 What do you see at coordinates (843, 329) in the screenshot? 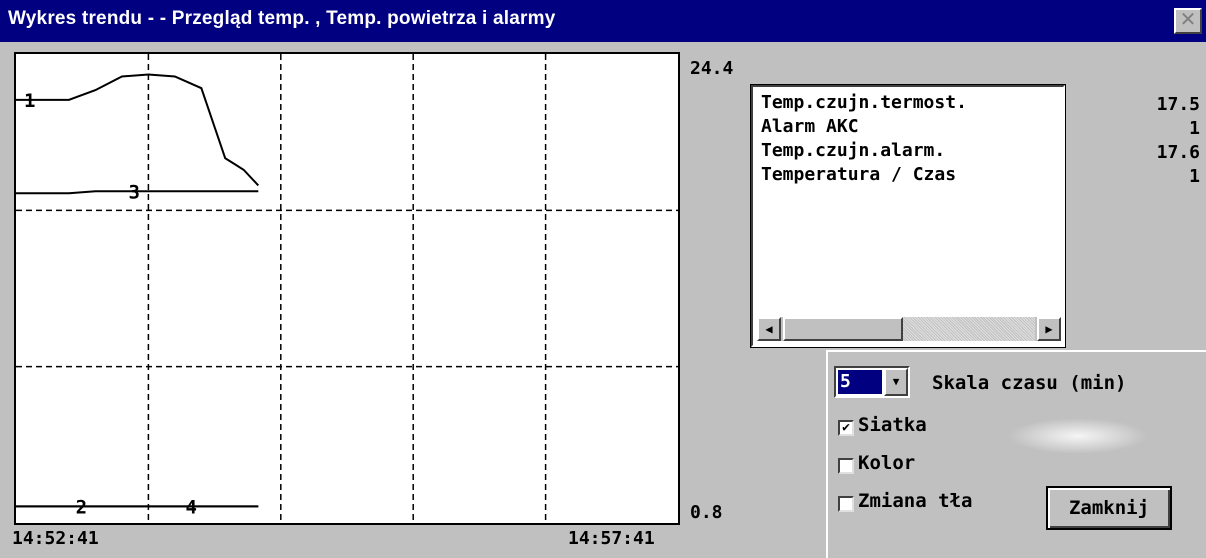
I see `scroll-thumb` at bounding box center [843, 329].